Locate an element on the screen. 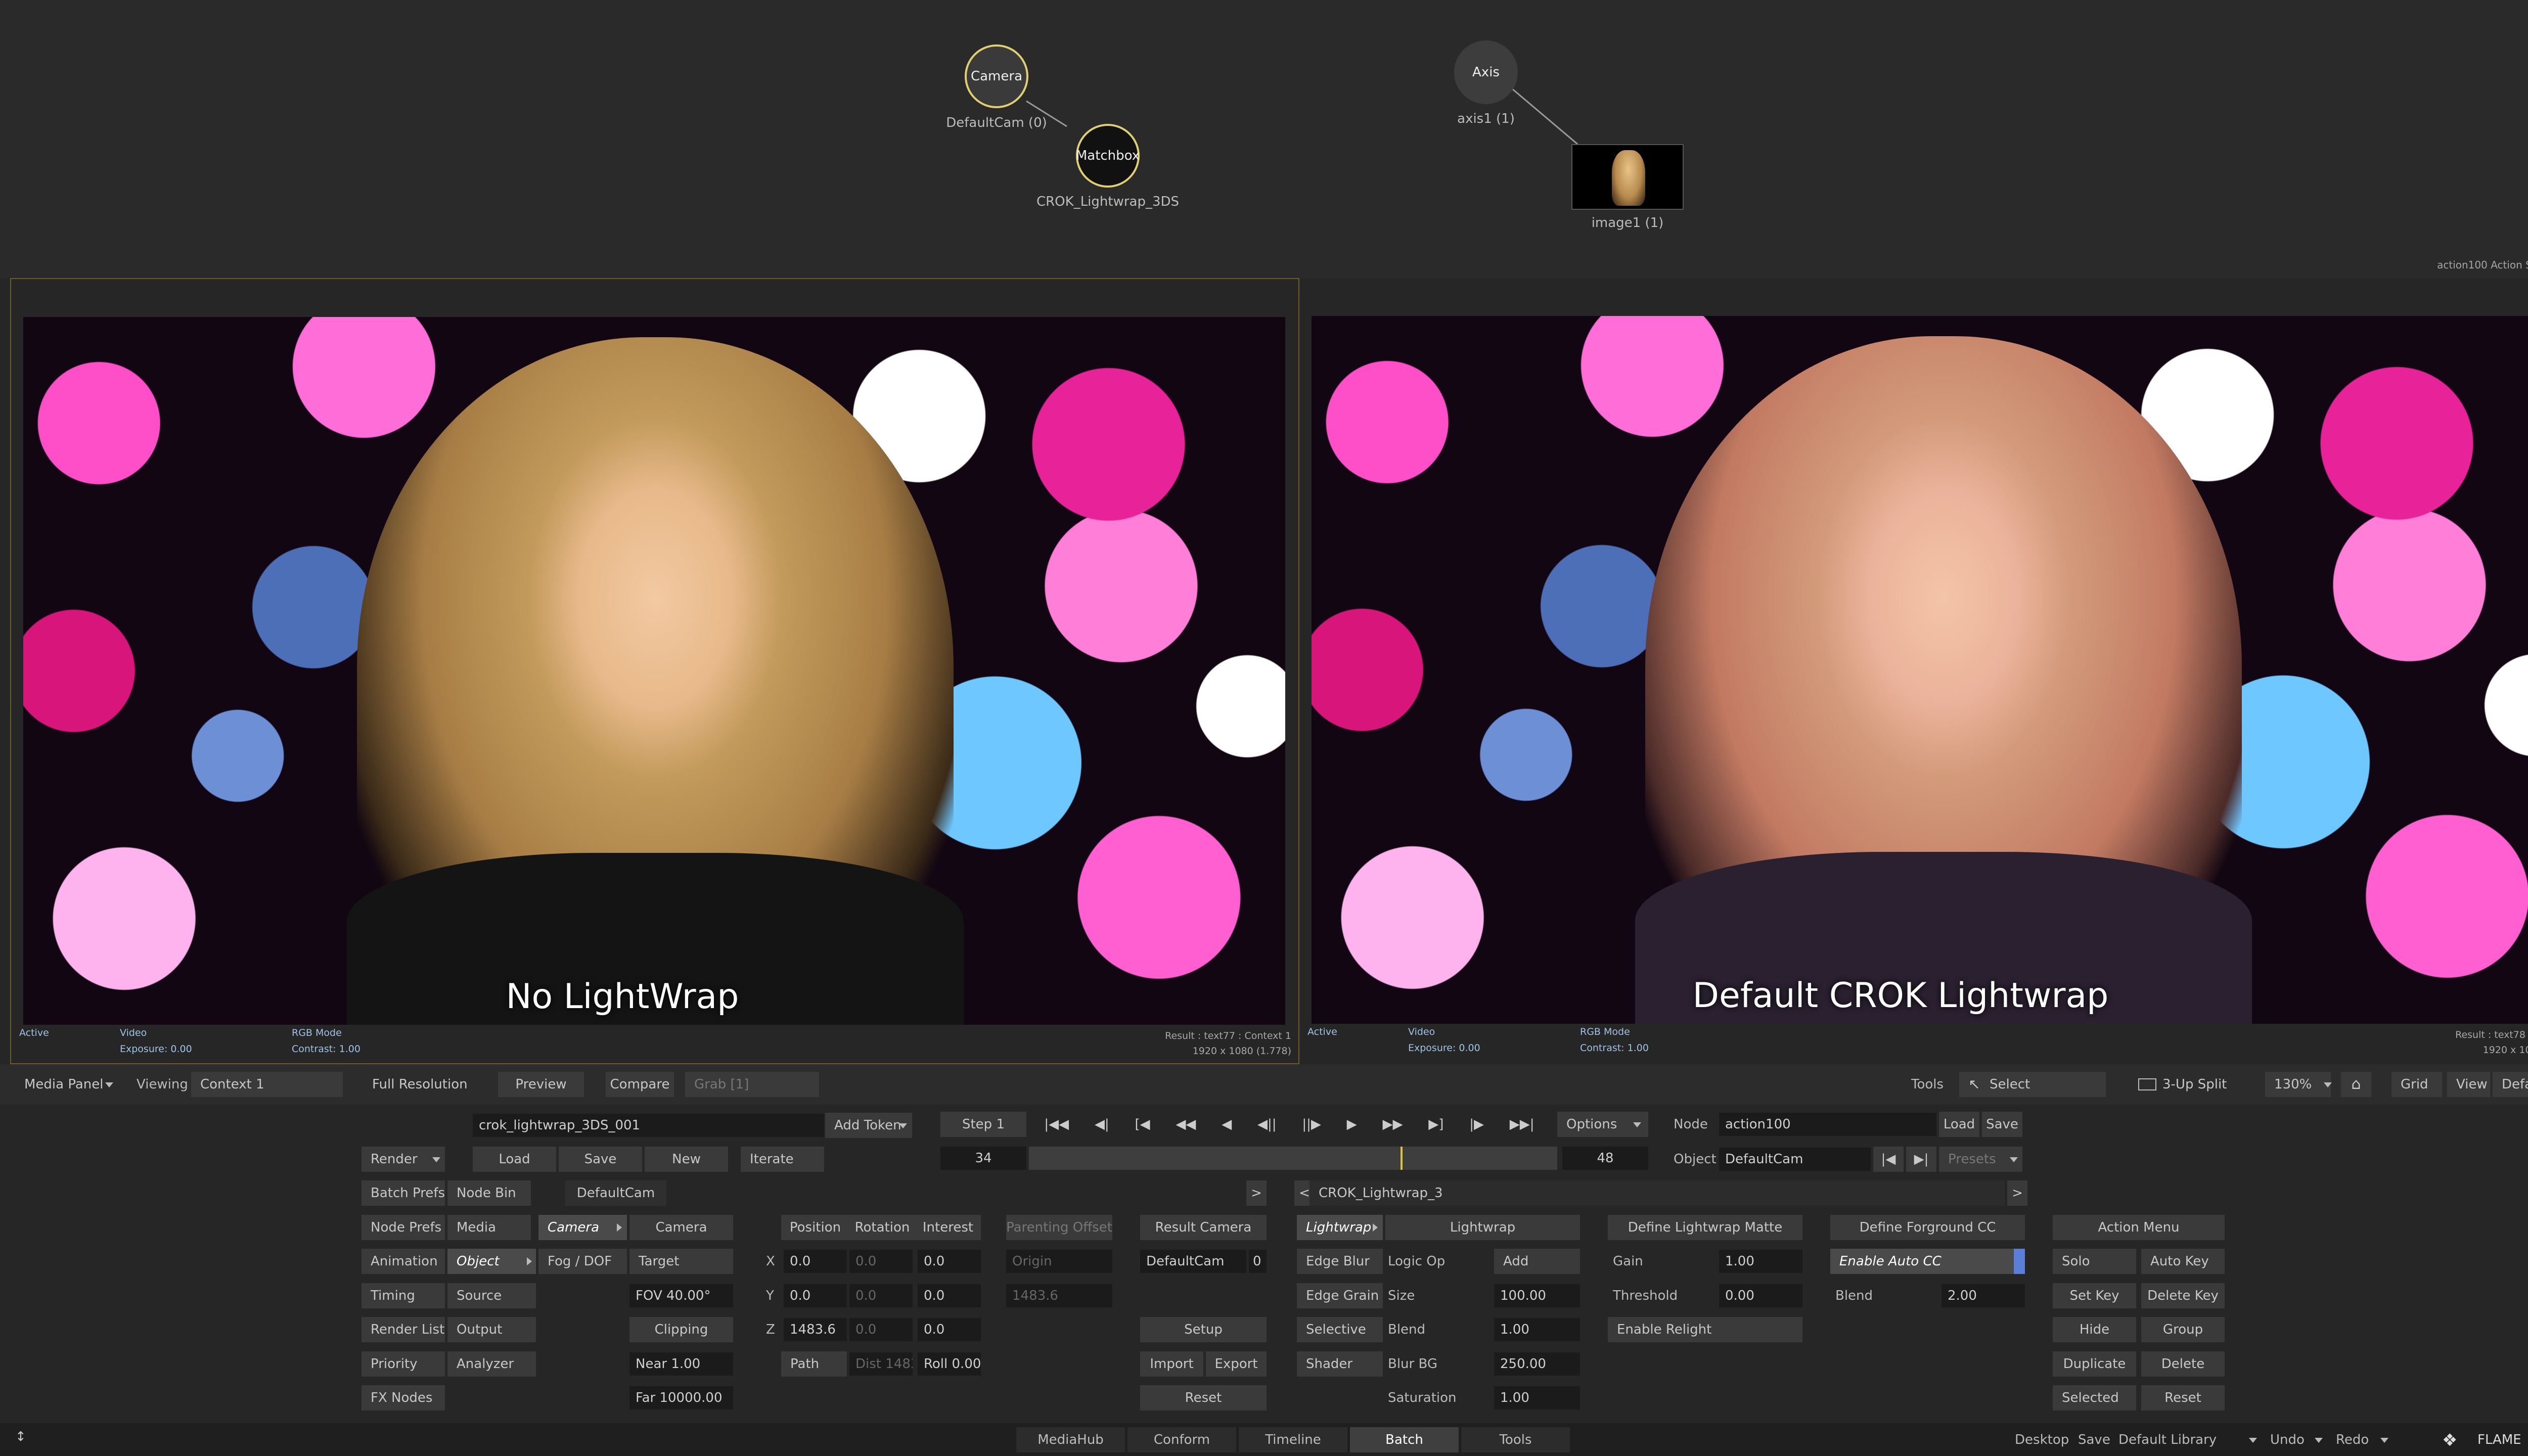 The width and height of the screenshot is (2528, 1456). size-field: 100.00 is located at coordinates (1537, 1295).